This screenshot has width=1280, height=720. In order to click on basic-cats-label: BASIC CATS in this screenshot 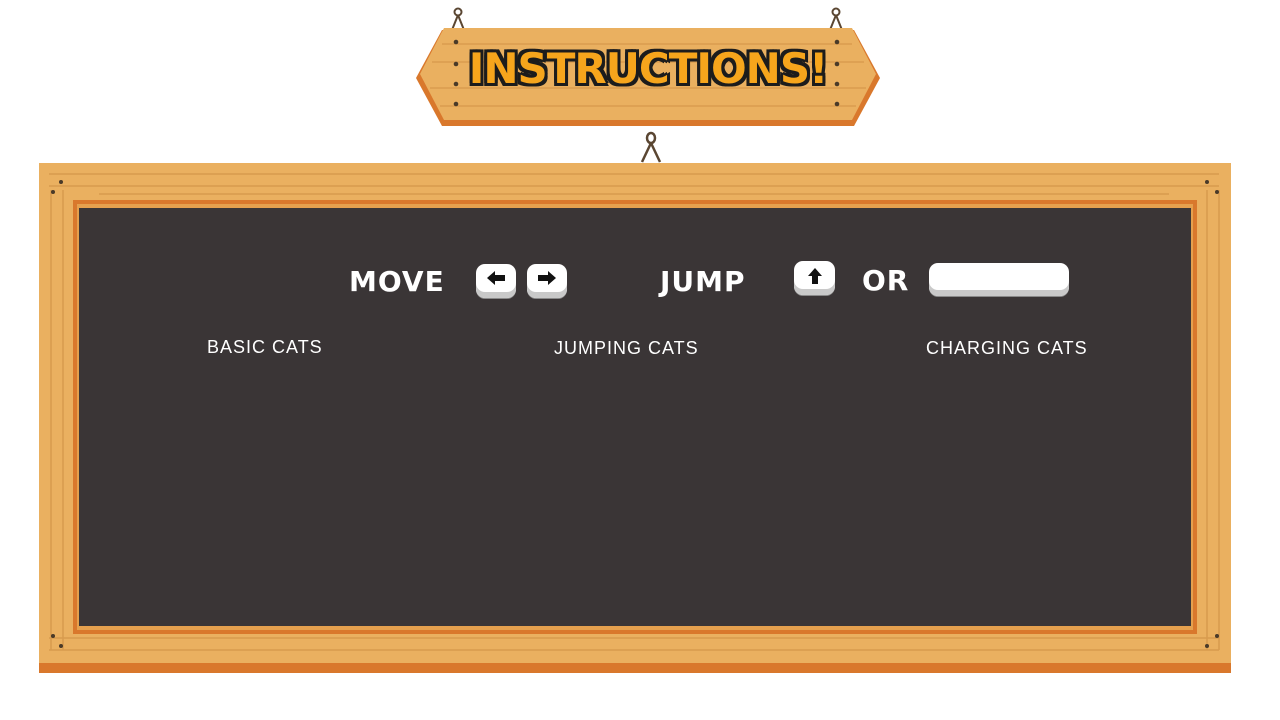, I will do `click(265, 347)`.